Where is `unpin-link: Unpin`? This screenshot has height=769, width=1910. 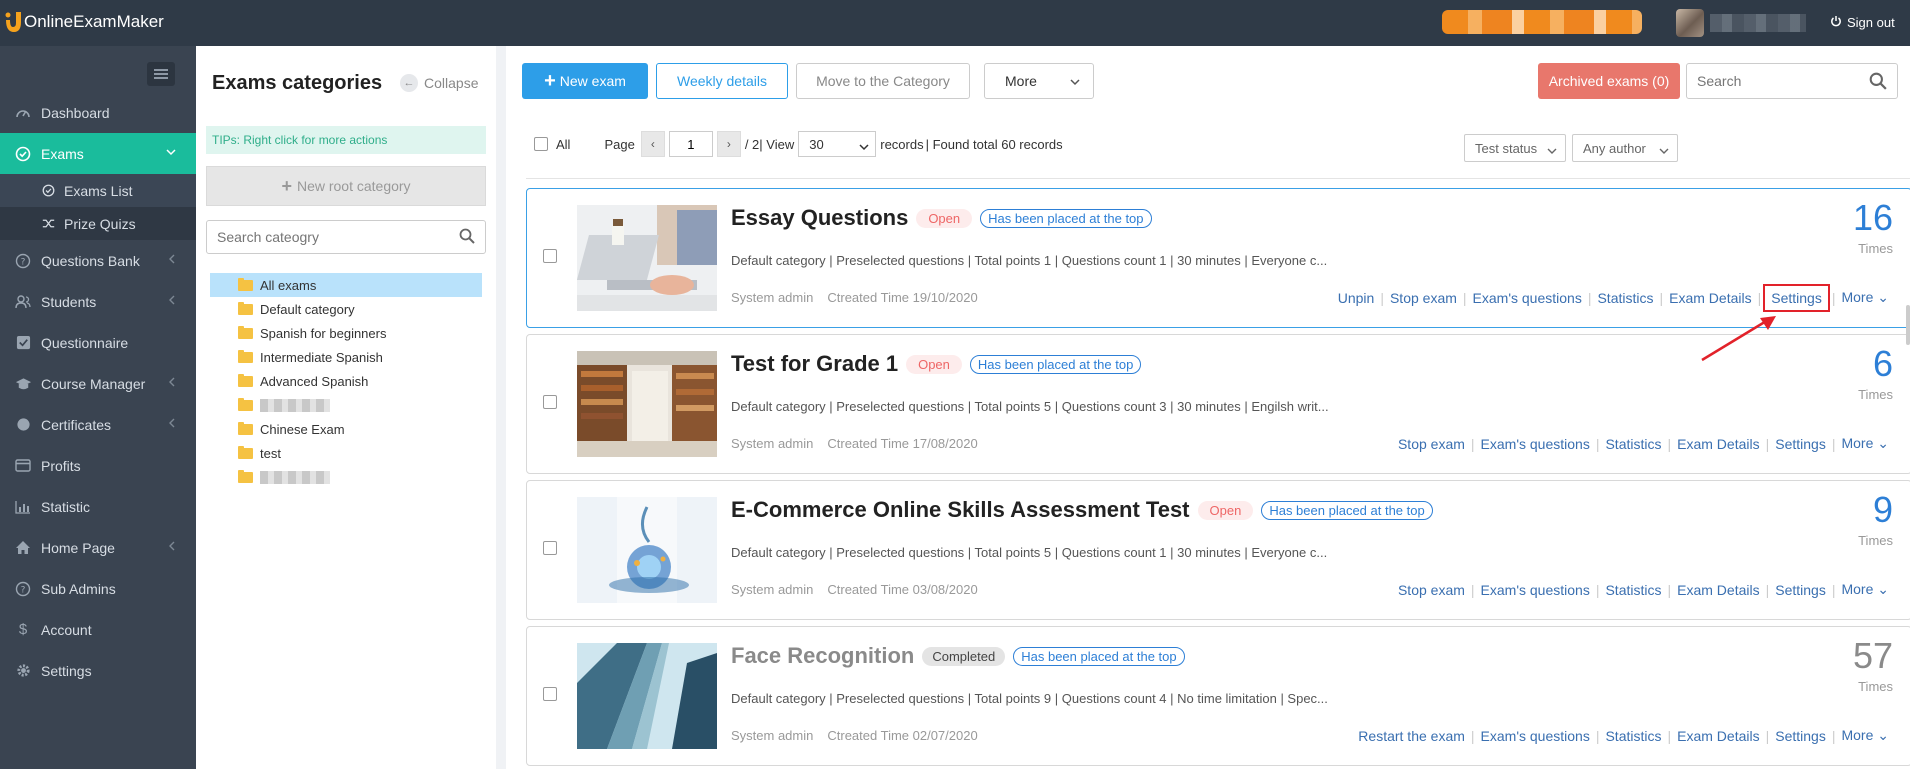
unpin-link: Unpin is located at coordinates (1356, 298).